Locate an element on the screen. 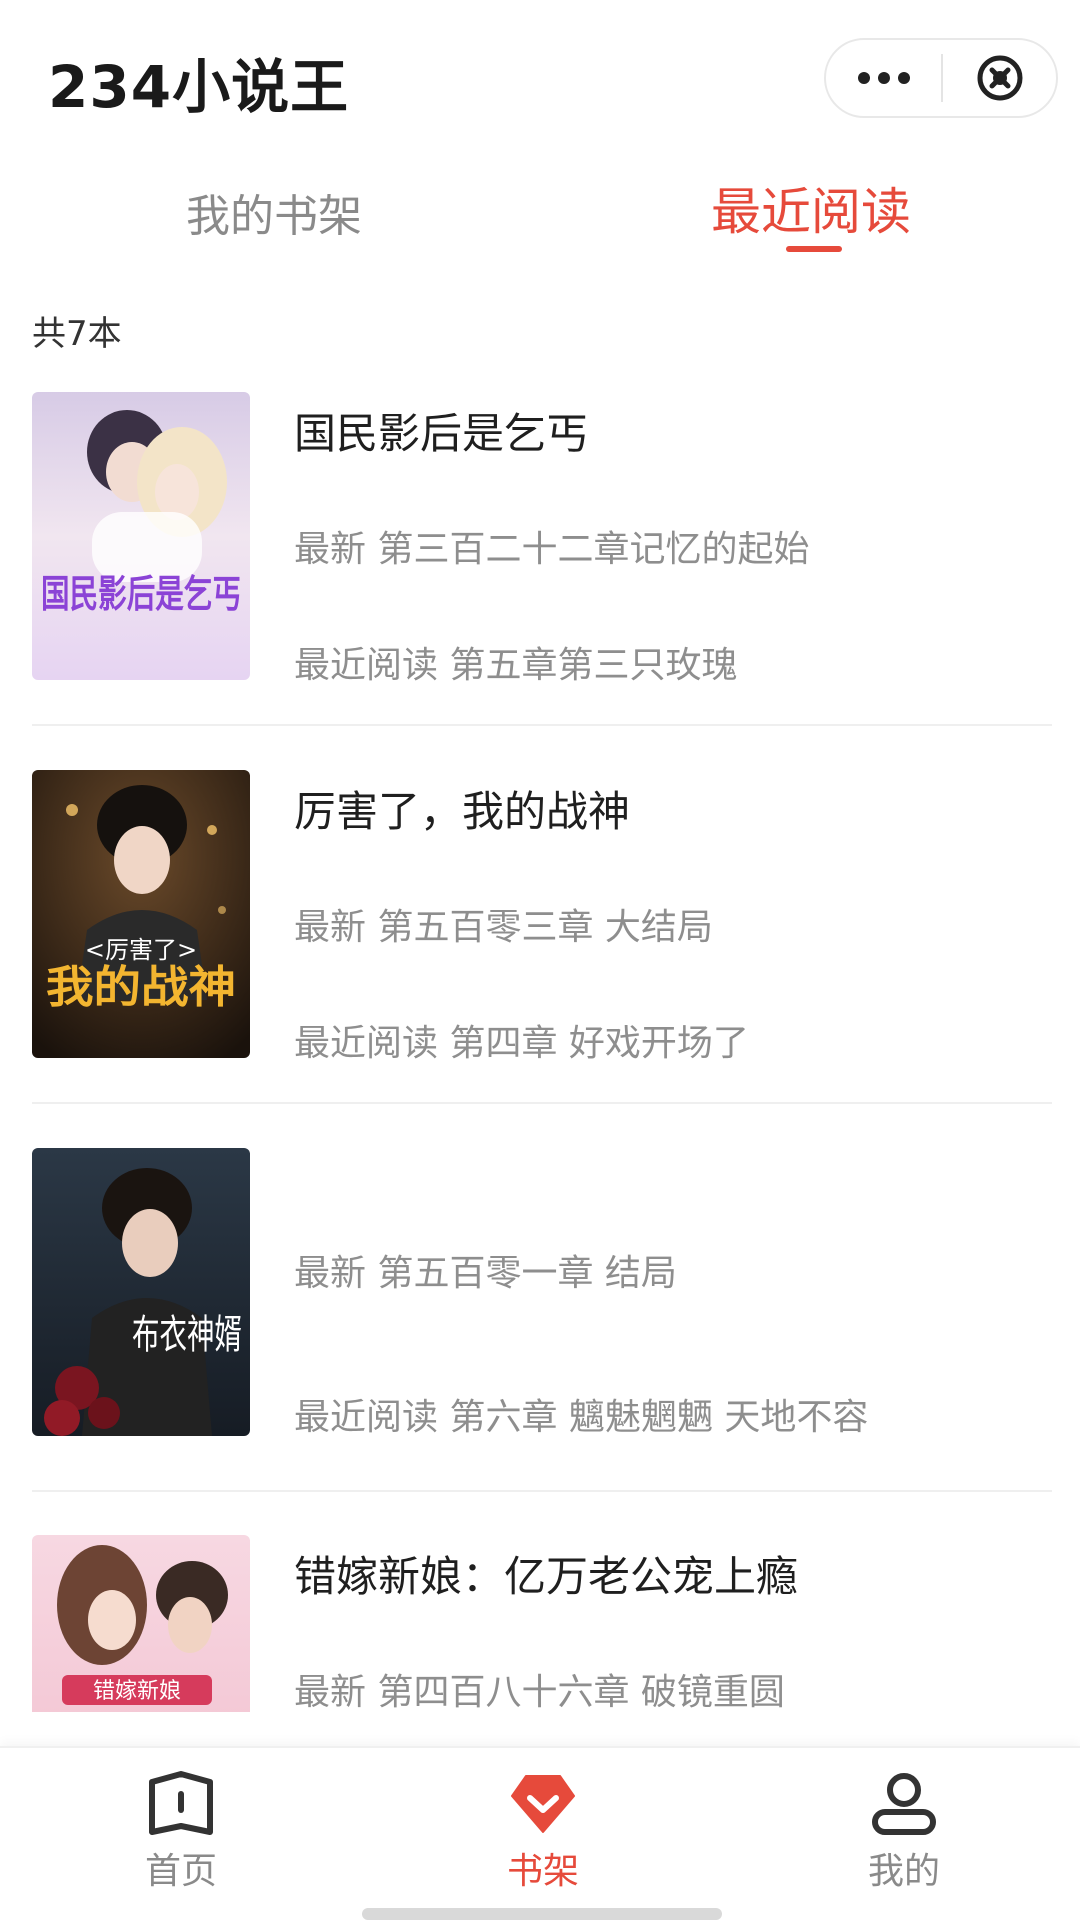 This screenshot has height=1920, width=1080. cover-title-text: 国民影后是乞丐 is located at coordinates (141, 593).